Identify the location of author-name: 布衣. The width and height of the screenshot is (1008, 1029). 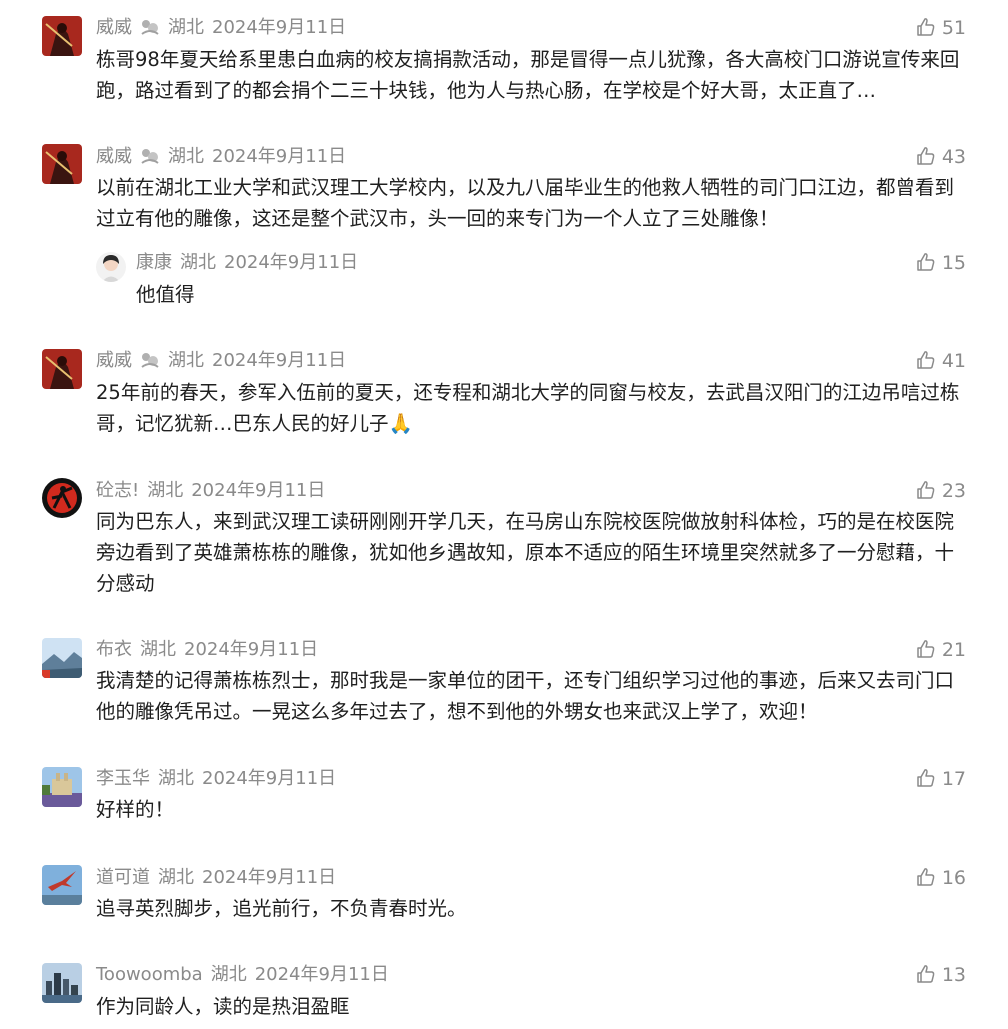
(114, 649).